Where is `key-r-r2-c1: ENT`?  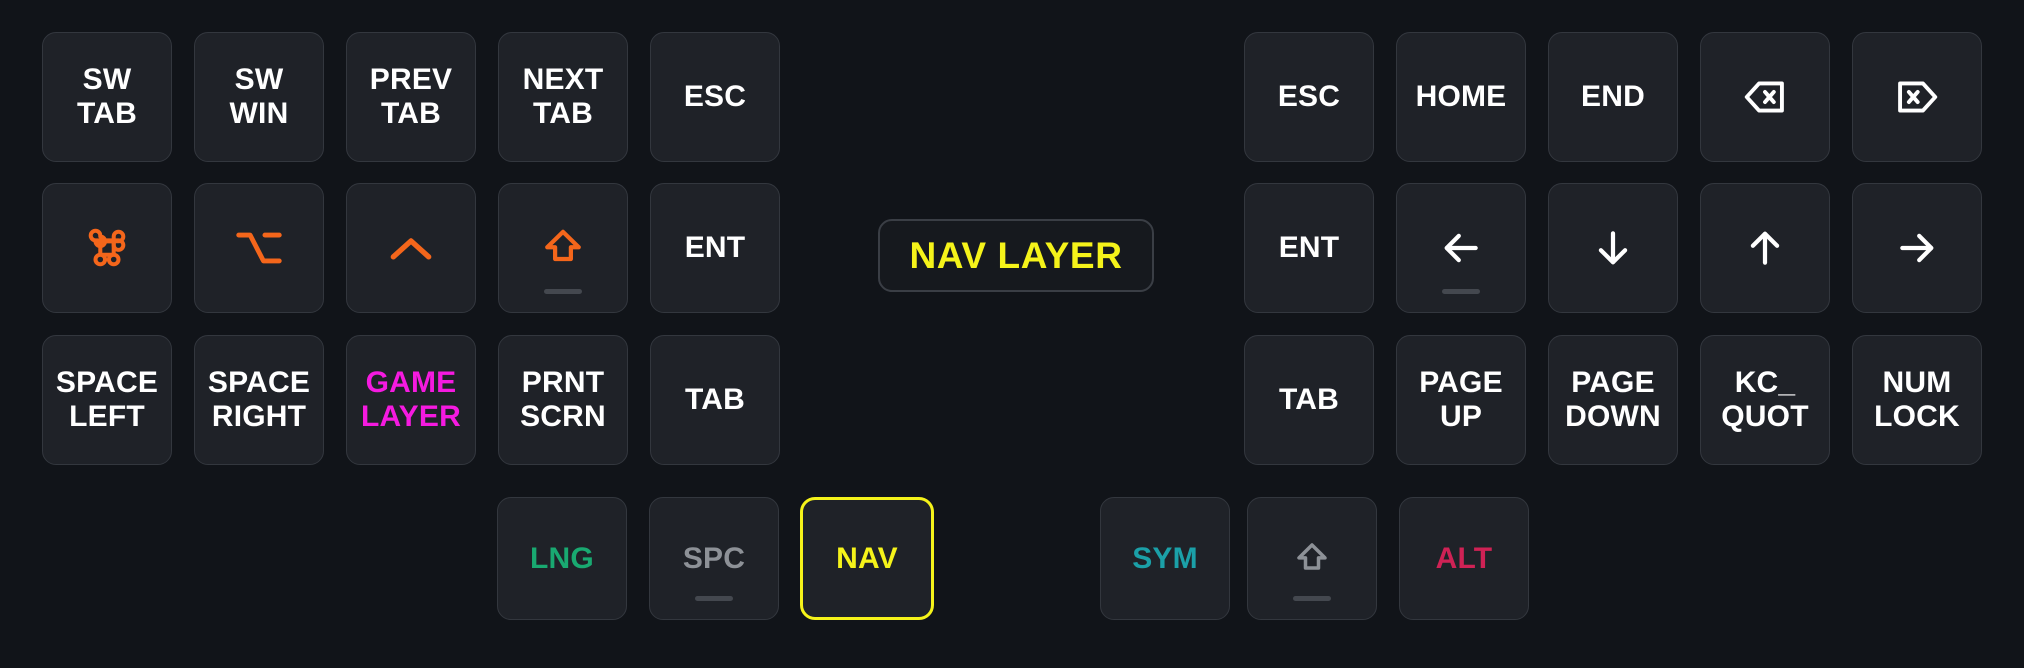
key-r-r2-c1: ENT is located at coordinates (1309, 248).